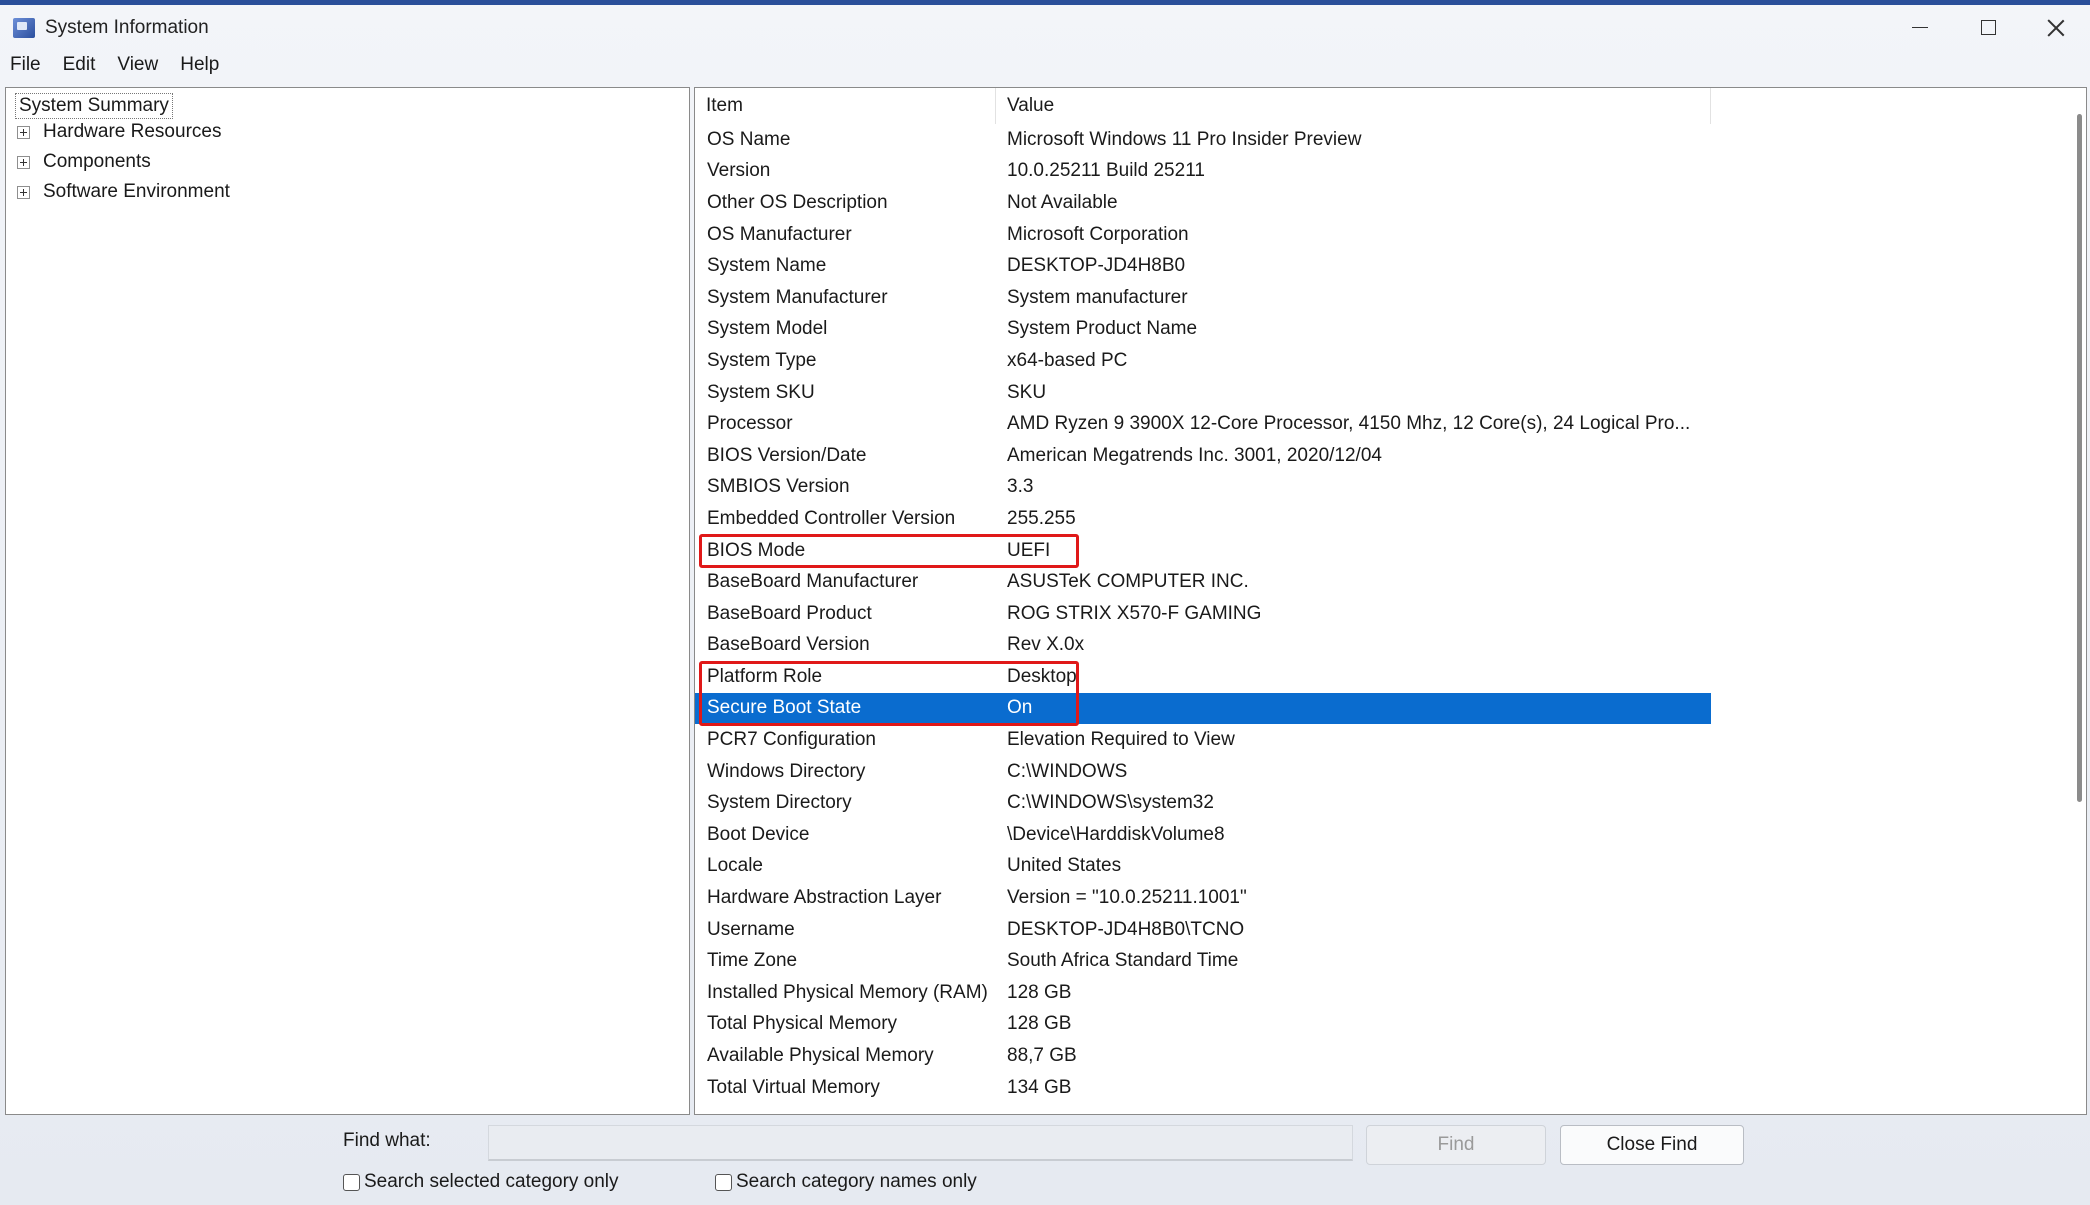  What do you see at coordinates (846, 1182) in the screenshot?
I see `search-category-names-option: Search category names only` at bounding box center [846, 1182].